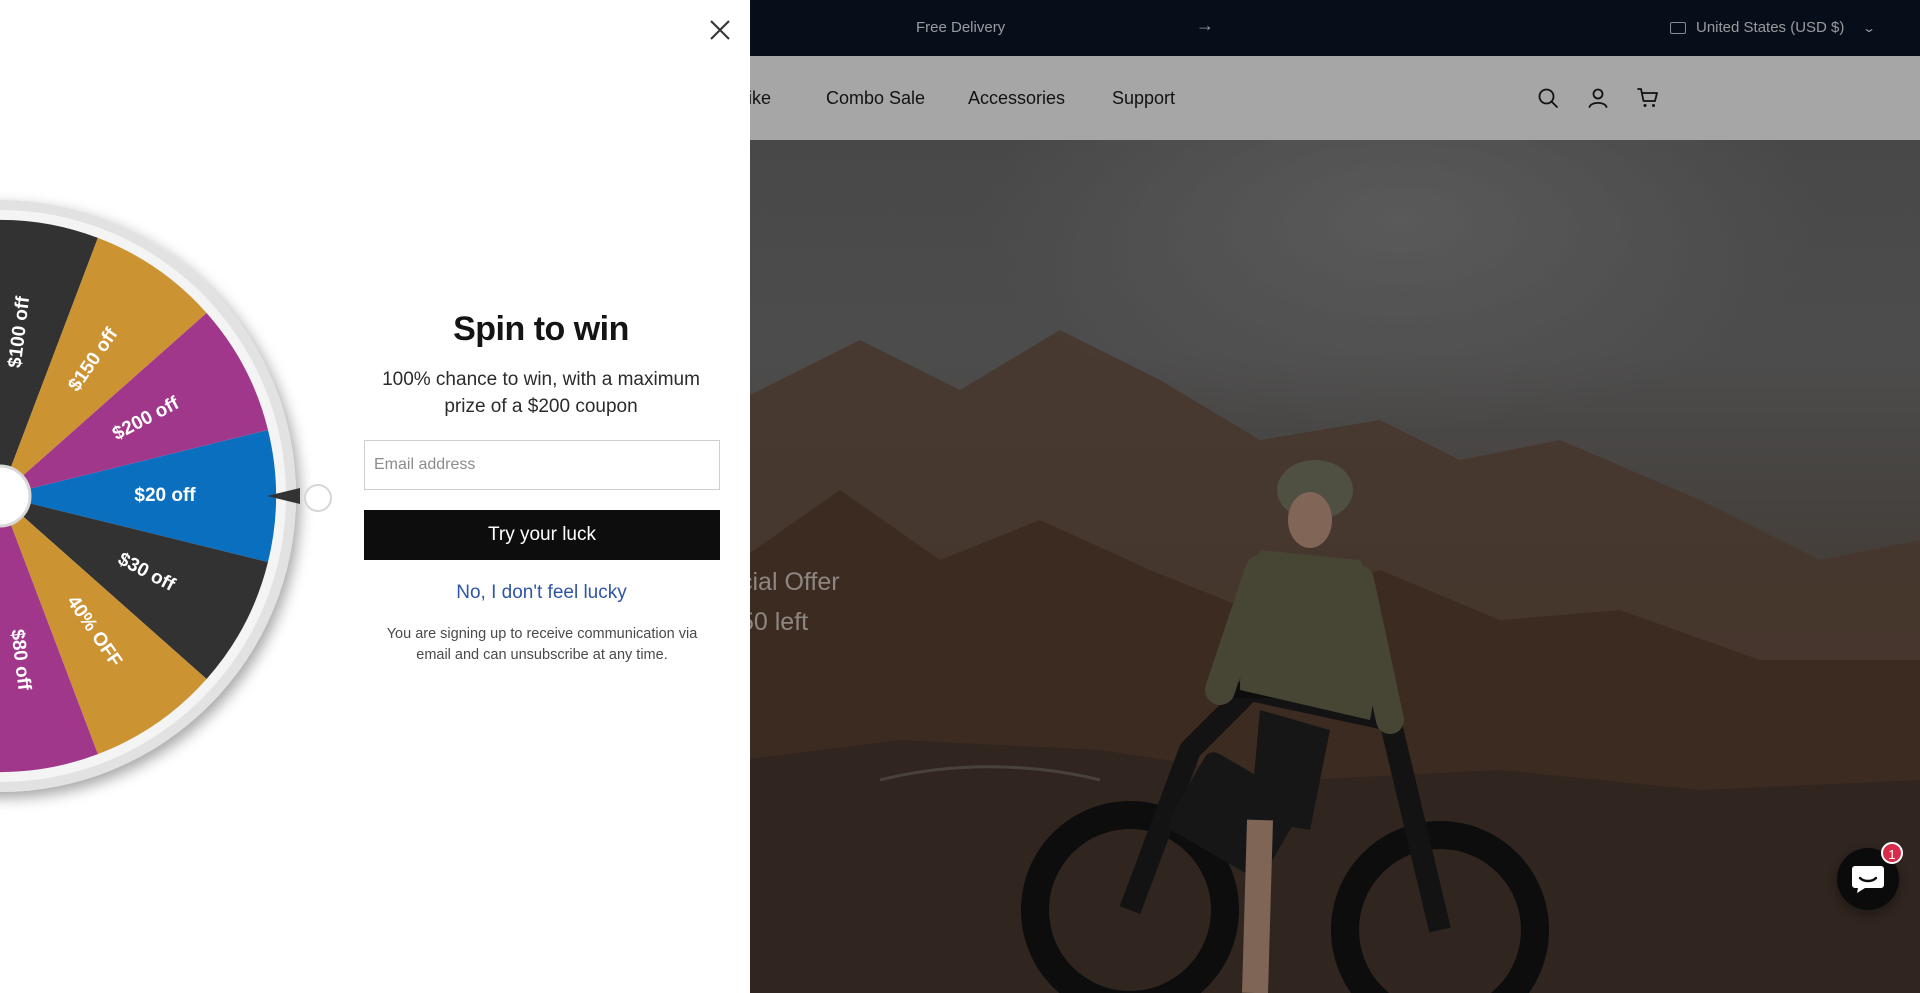 Image resolution: width=1920 pixels, height=993 pixels. I want to click on try-your-luck-button: Try your luck, so click(542, 535).